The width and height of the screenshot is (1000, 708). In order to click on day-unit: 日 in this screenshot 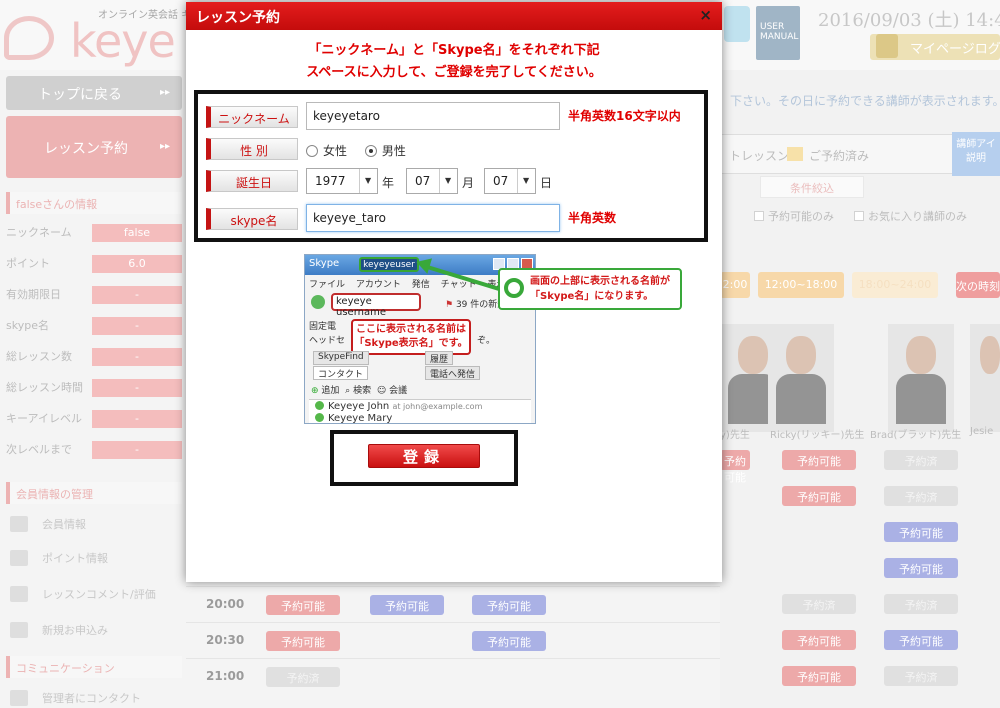, I will do `click(546, 183)`.